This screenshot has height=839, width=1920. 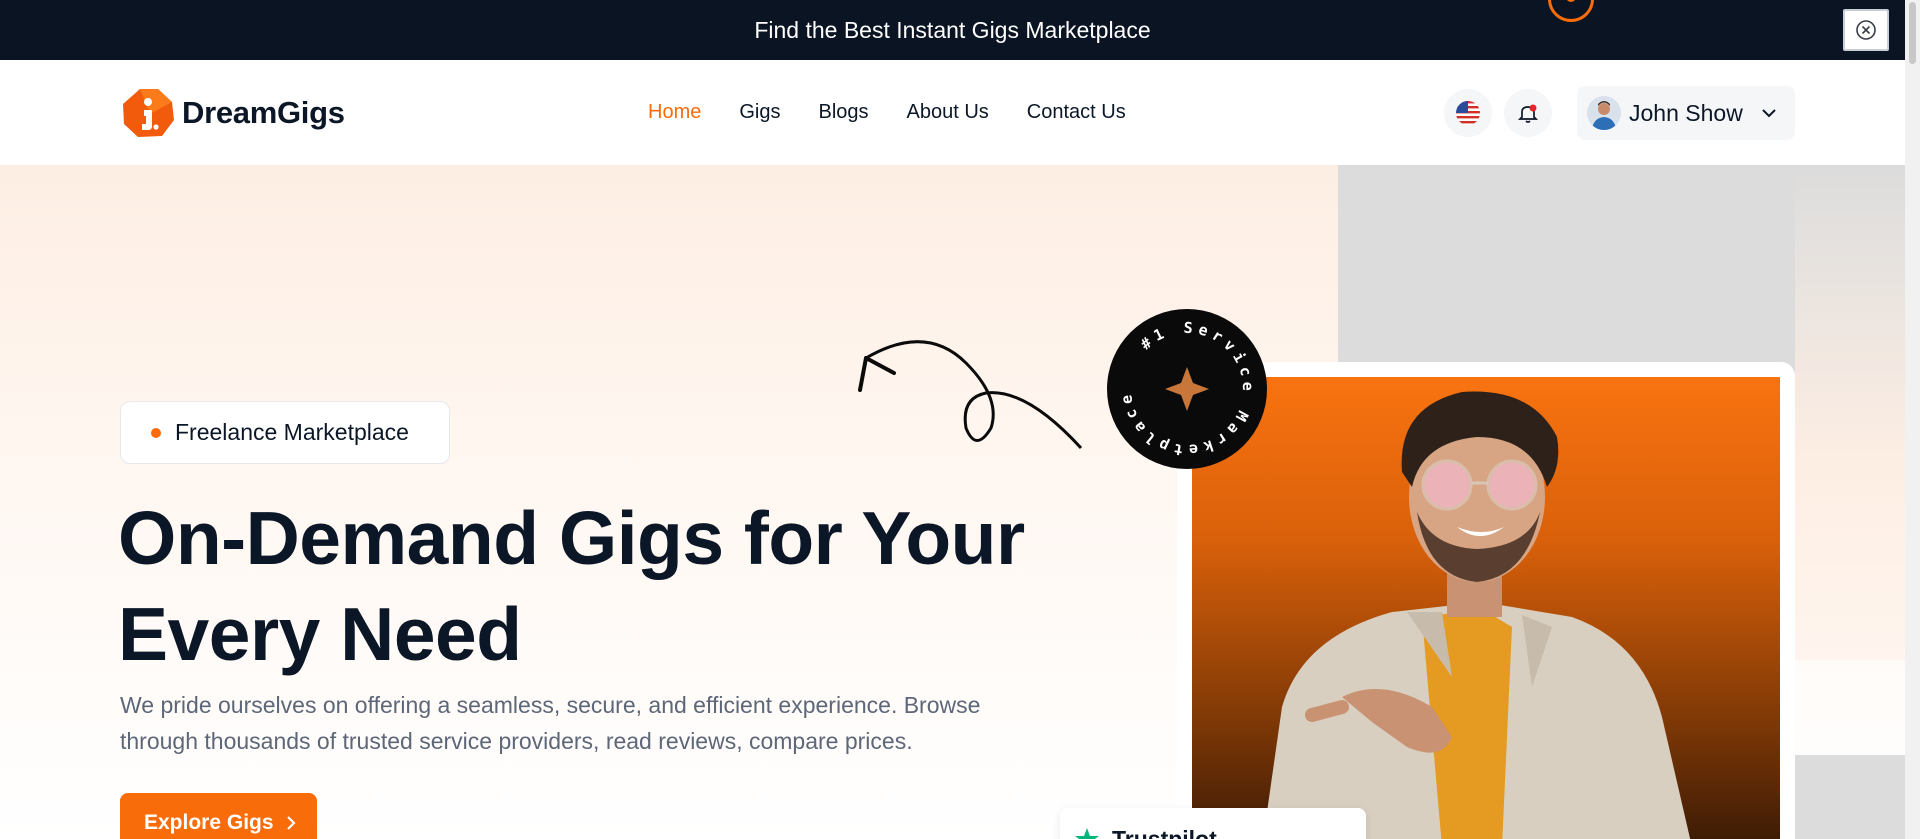 What do you see at coordinates (292, 432) in the screenshot?
I see `pill-label: Freelance Marketplace` at bounding box center [292, 432].